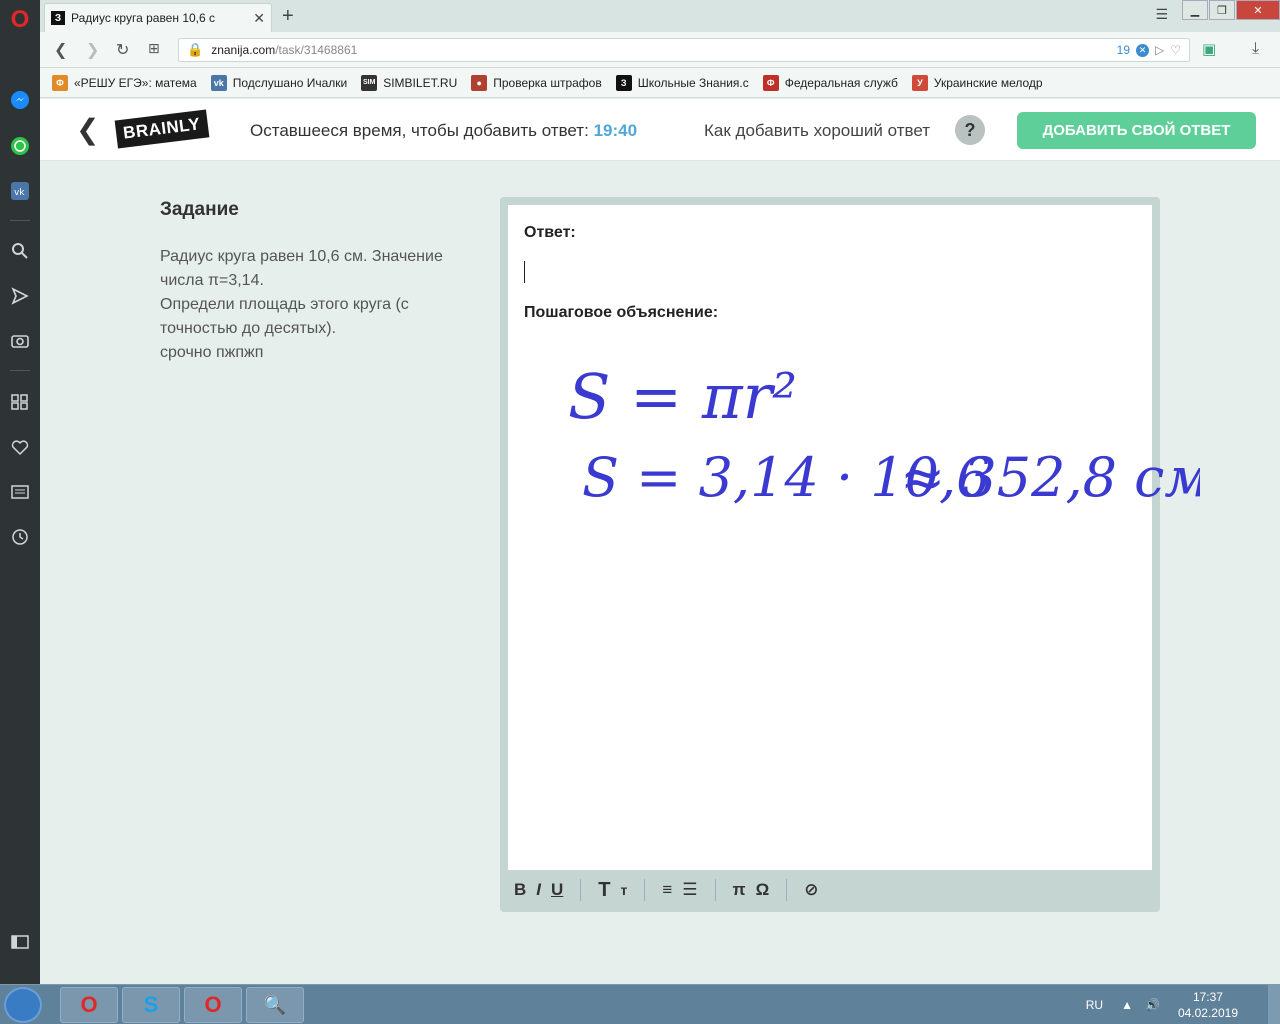 The width and height of the screenshot is (1280, 1024). Describe the element at coordinates (1208, 1005) in the screenshot. I see `clock: 17:37 04.02.2019` at that location.